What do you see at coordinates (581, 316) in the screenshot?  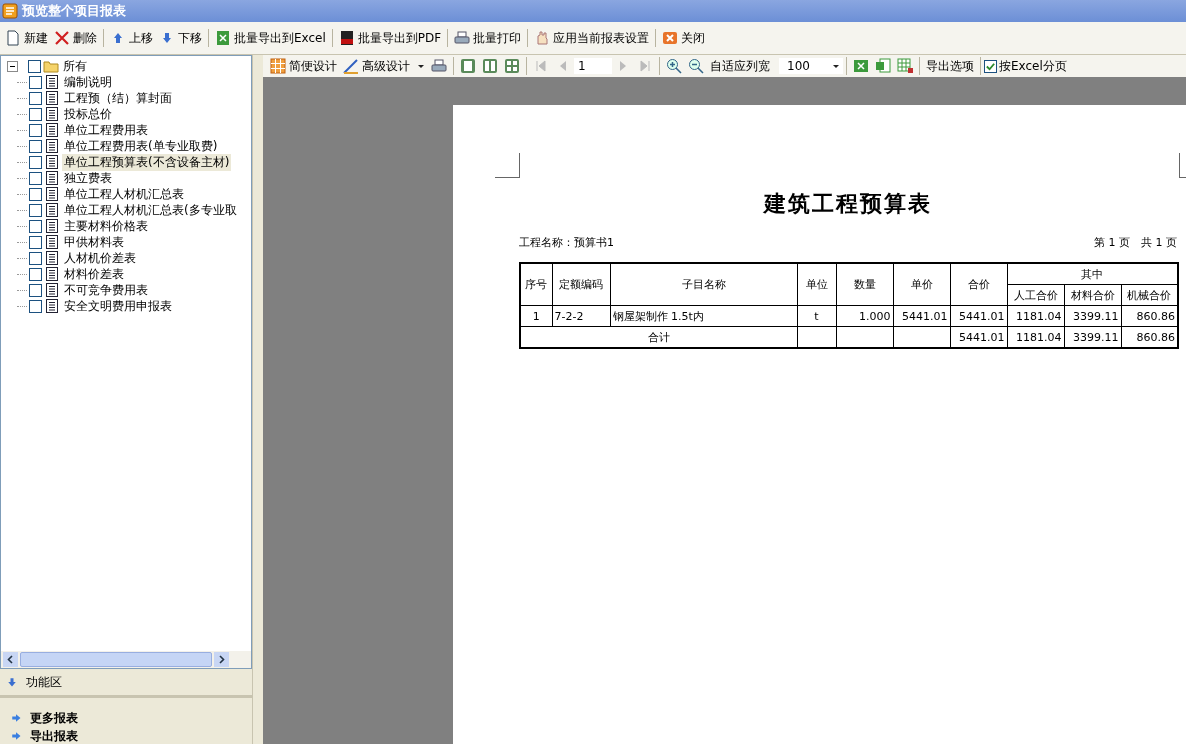 I see `table-cell: 7-2-2` at bounding box center [581, 316].